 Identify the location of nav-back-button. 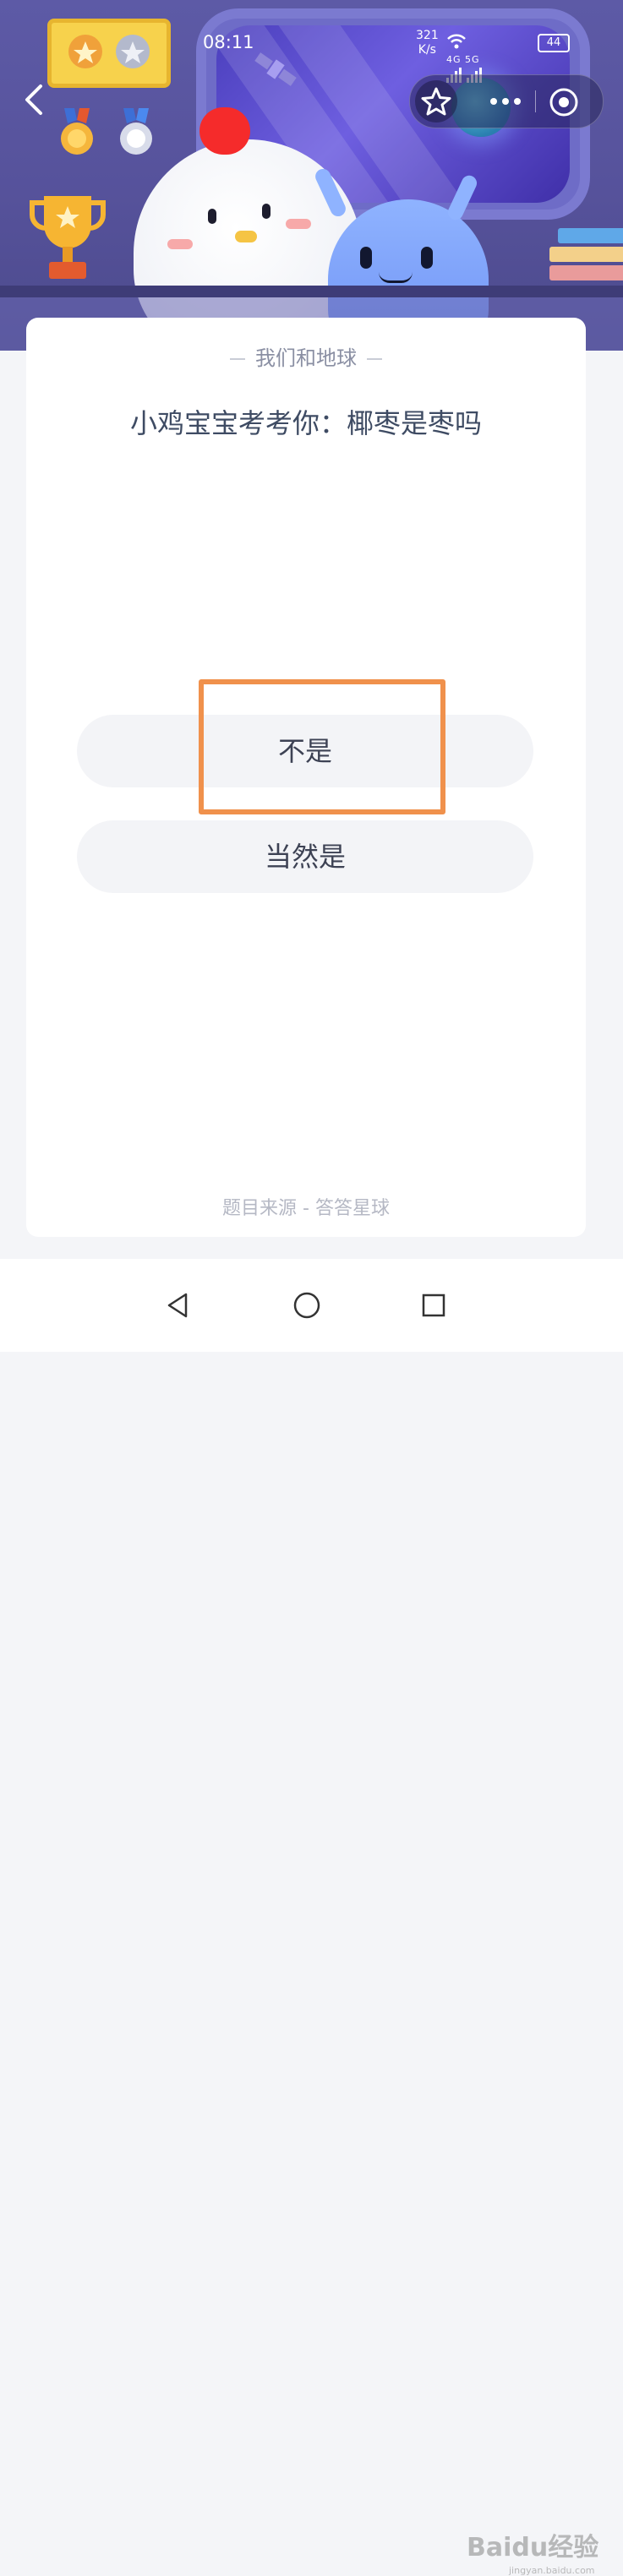
(178, 1305).